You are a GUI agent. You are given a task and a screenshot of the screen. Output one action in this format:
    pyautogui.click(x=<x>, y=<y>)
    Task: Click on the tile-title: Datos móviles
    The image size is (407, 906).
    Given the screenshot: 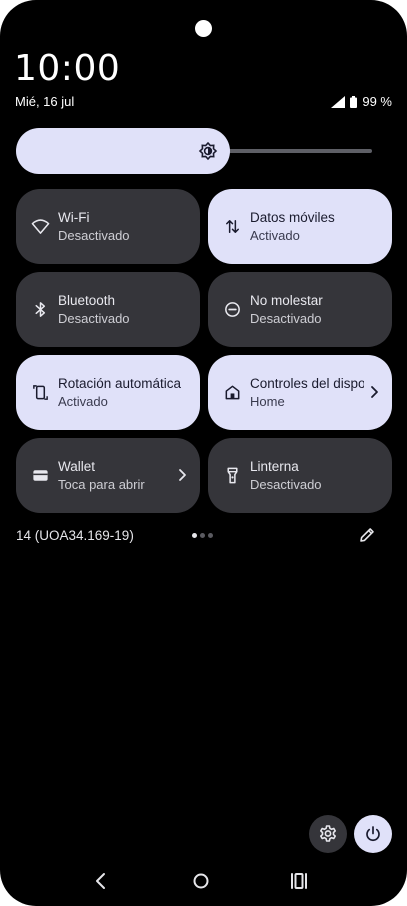 What is the action you would take?
    pyautogui.click(x=292, y=217)
    